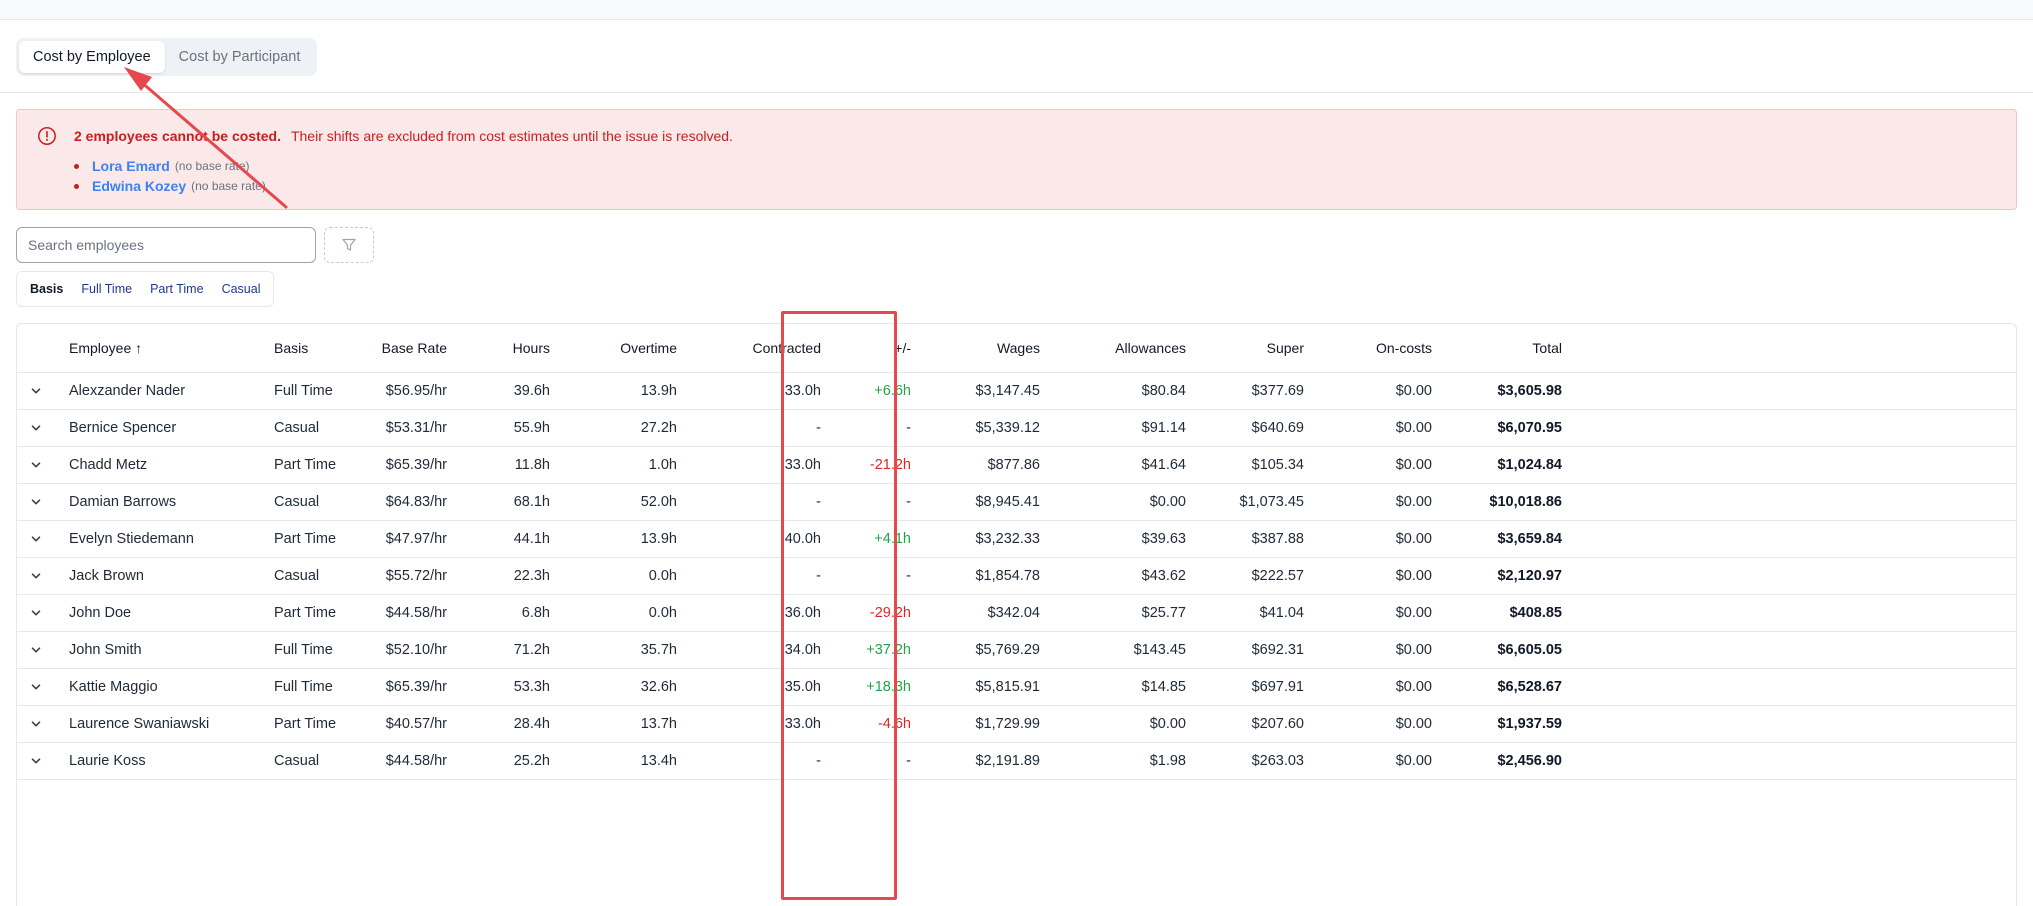 Image resolution: width=2033 pixels, height=906 pixels. I want to click on employee-name: Damian Barrows, so click(123, 502).